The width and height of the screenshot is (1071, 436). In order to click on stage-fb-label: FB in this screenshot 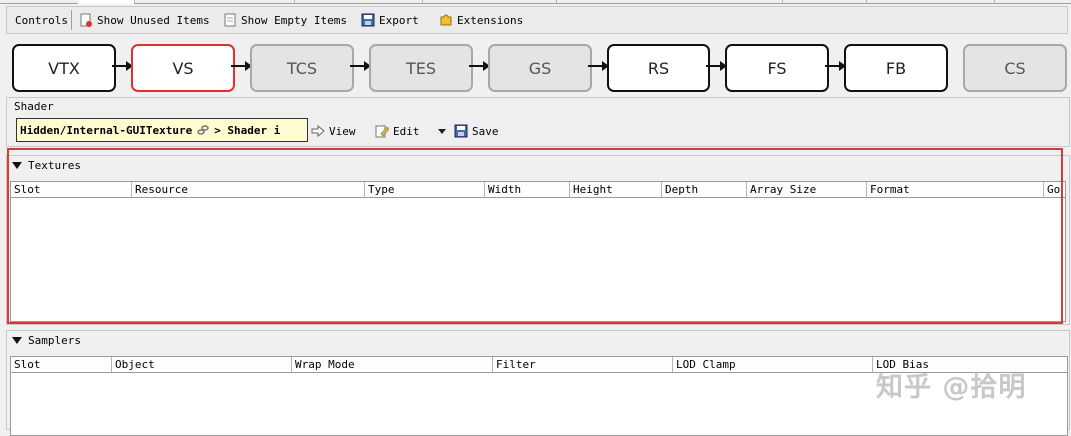, I will do `click(896, 68)`.